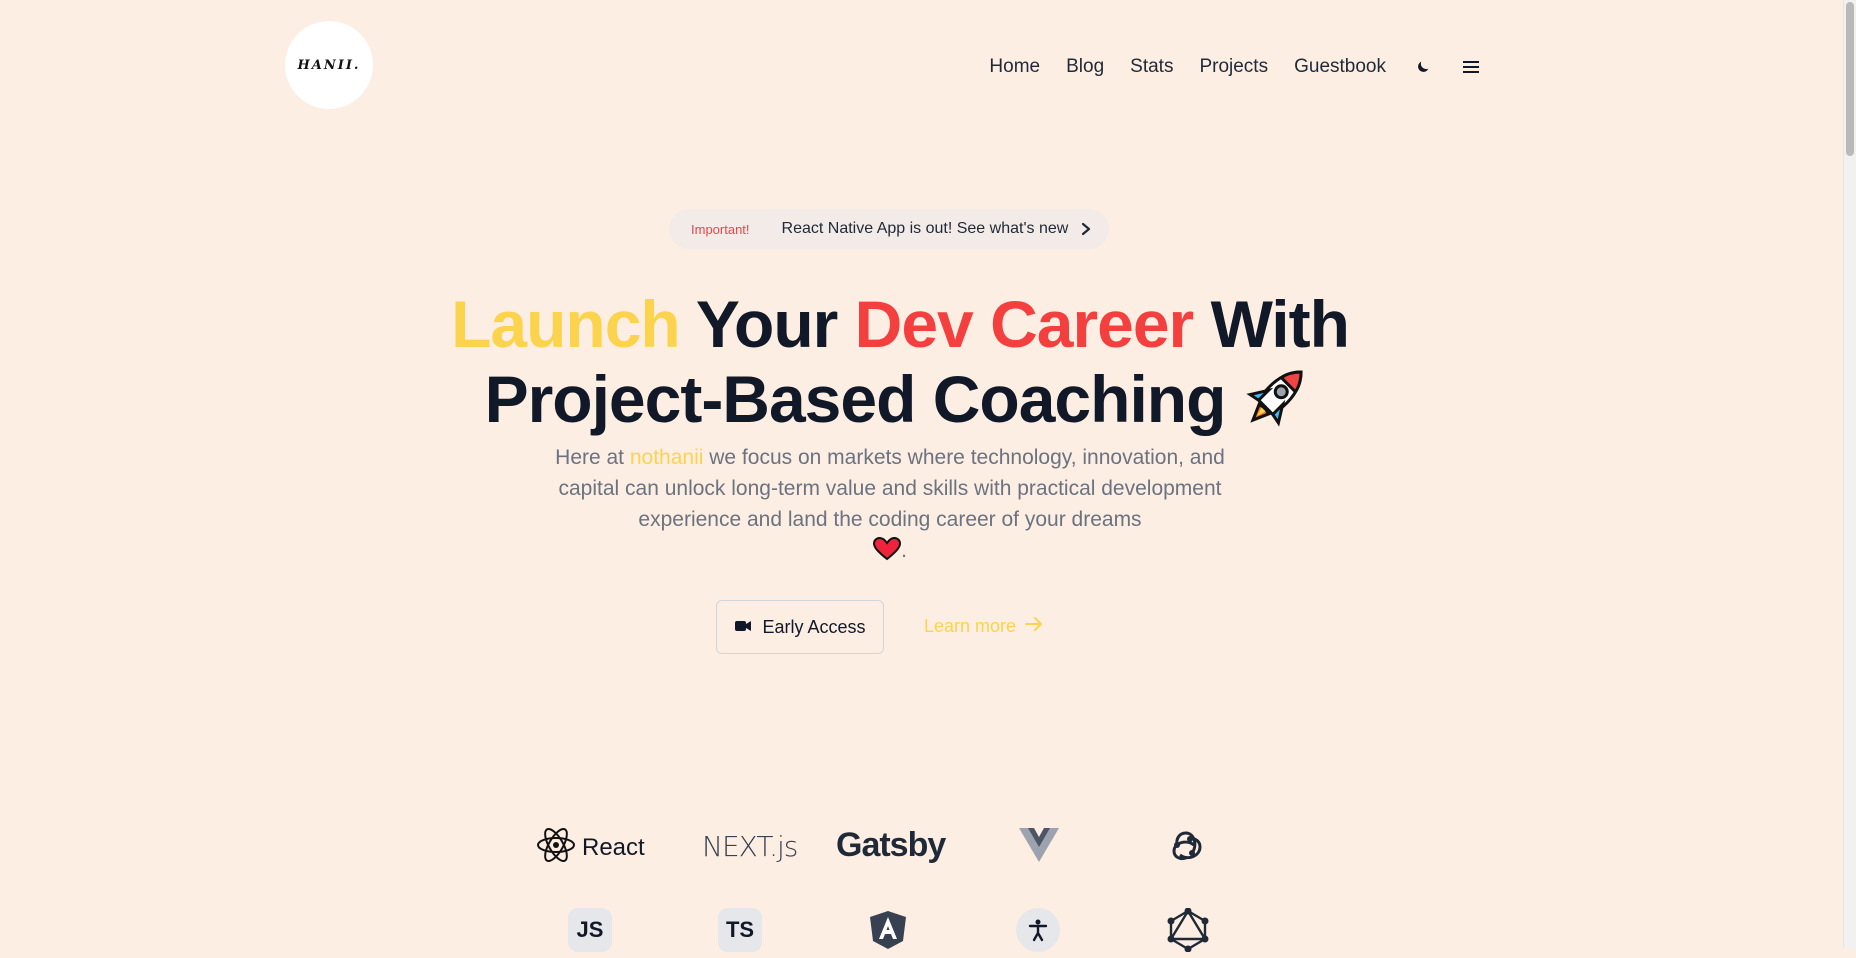  I want to click on learn-more-link: Learn more, so click(984, 626).